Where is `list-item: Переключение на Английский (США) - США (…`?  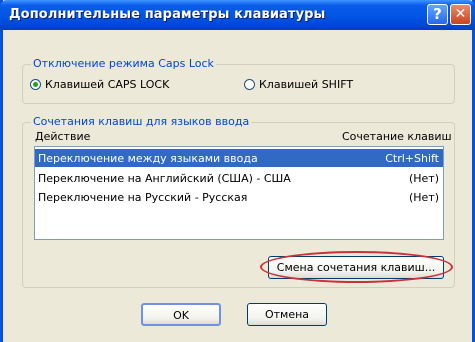 list-item: Переключение на Английский (США) - США (… is located at coordinates (239, 178).